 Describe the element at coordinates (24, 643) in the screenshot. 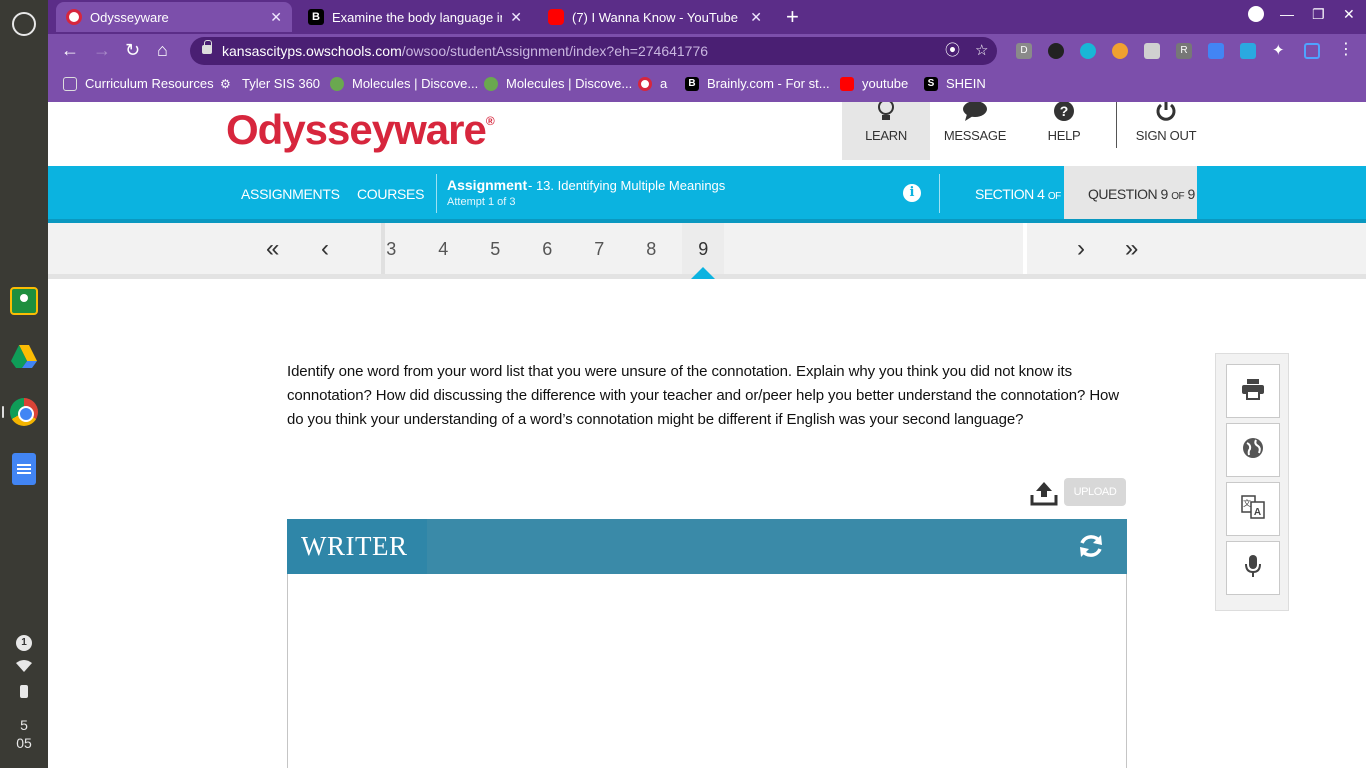

I see `notification-count-badge: 1` at that location.